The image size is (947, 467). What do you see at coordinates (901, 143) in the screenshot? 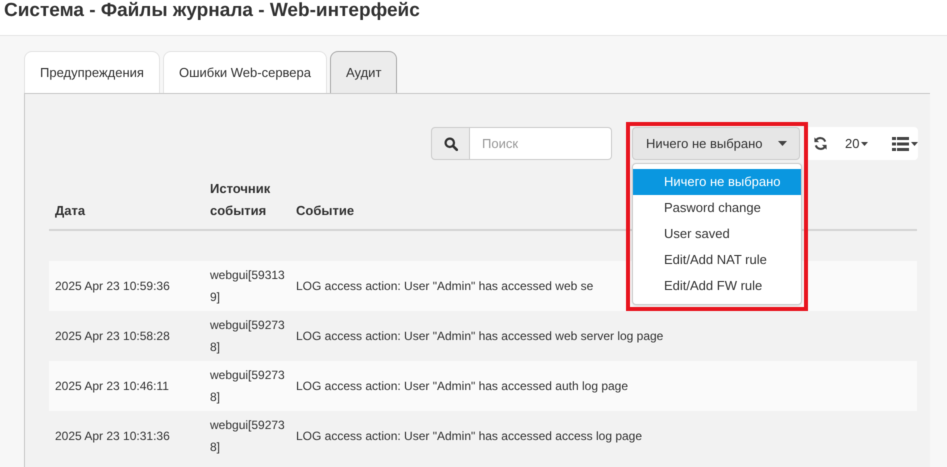
I see `list-icon` at bounding box center [901, 143].